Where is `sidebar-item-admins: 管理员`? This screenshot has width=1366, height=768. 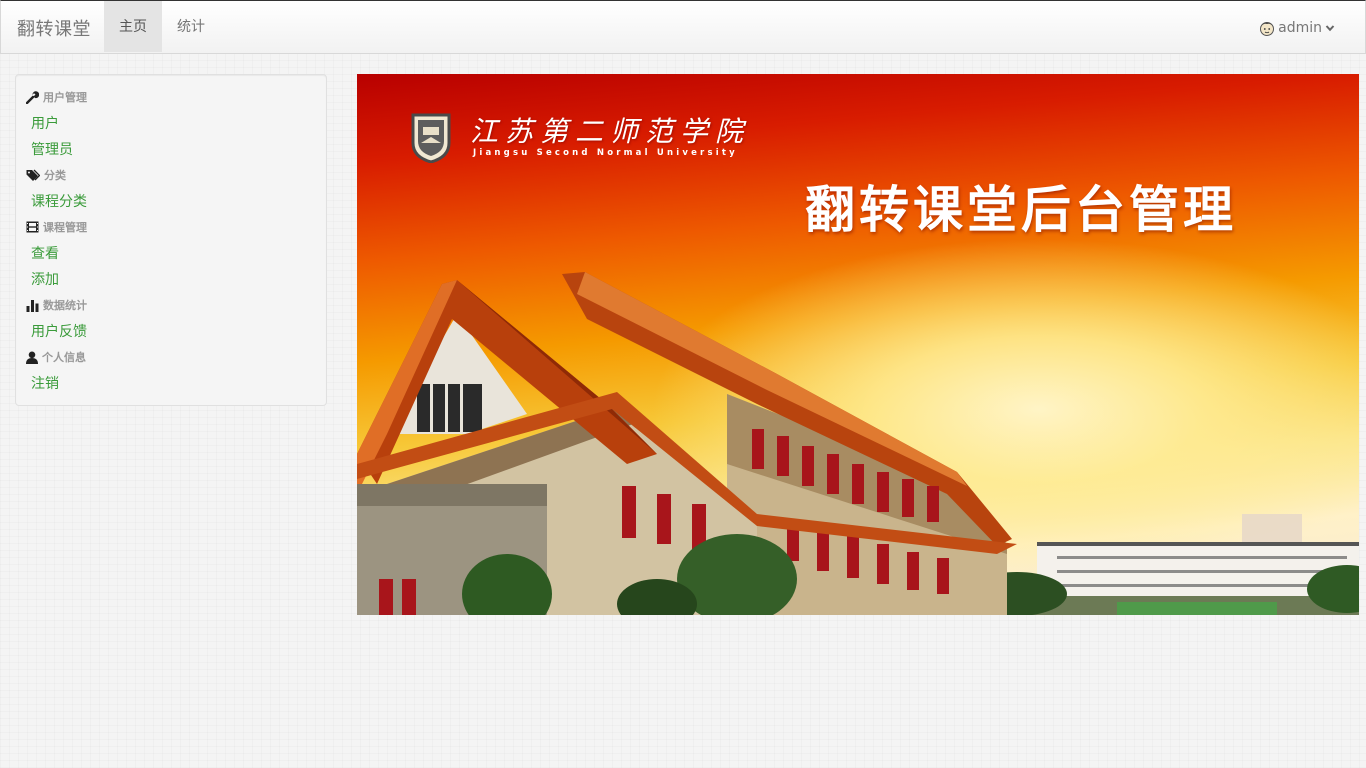
sidebar-item-admins: 管理员 is located at coordinates (52, 150).